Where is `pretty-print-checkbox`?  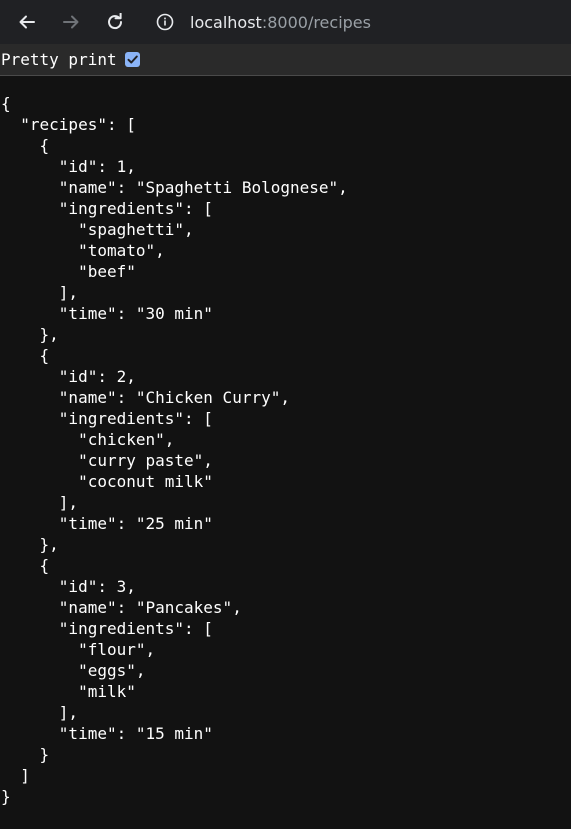 pretty-print-checkbox is located at coordinates (132, 59).